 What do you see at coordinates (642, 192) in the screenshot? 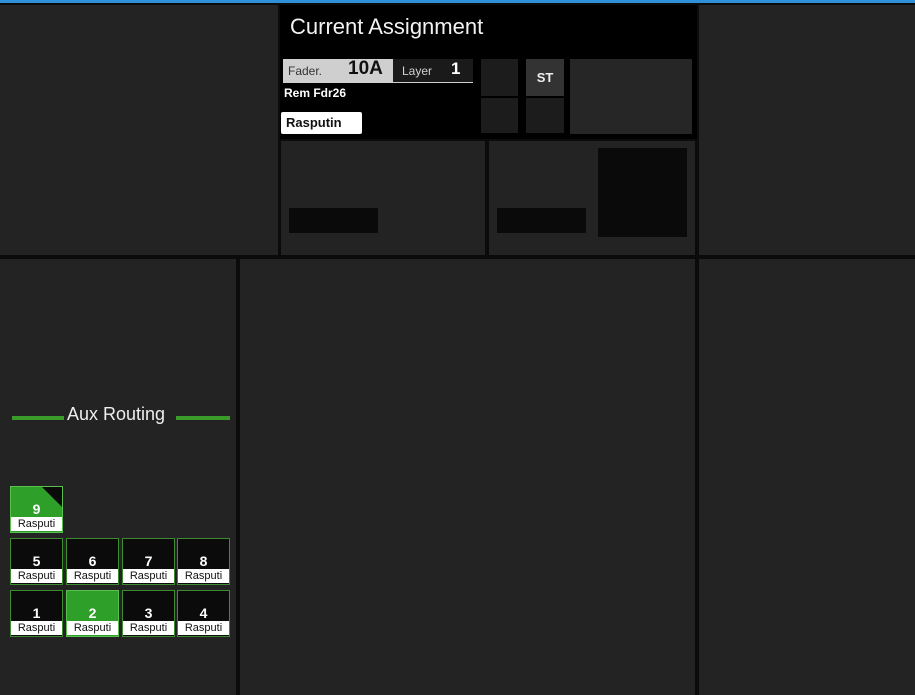
I see `control-display-box` at bounding box center [642, 192].